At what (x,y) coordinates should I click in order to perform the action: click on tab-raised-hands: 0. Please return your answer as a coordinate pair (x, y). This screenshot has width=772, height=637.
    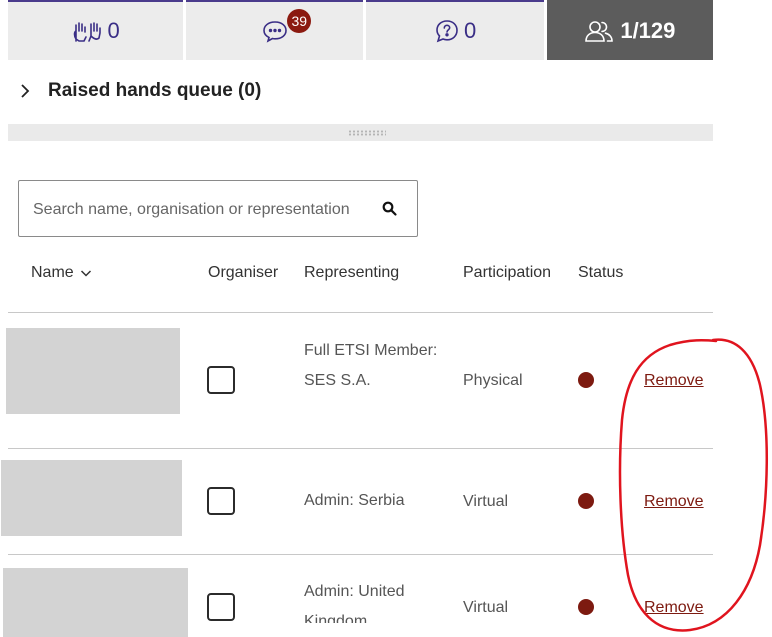
    Looking at the image, I should click on (96, 30).